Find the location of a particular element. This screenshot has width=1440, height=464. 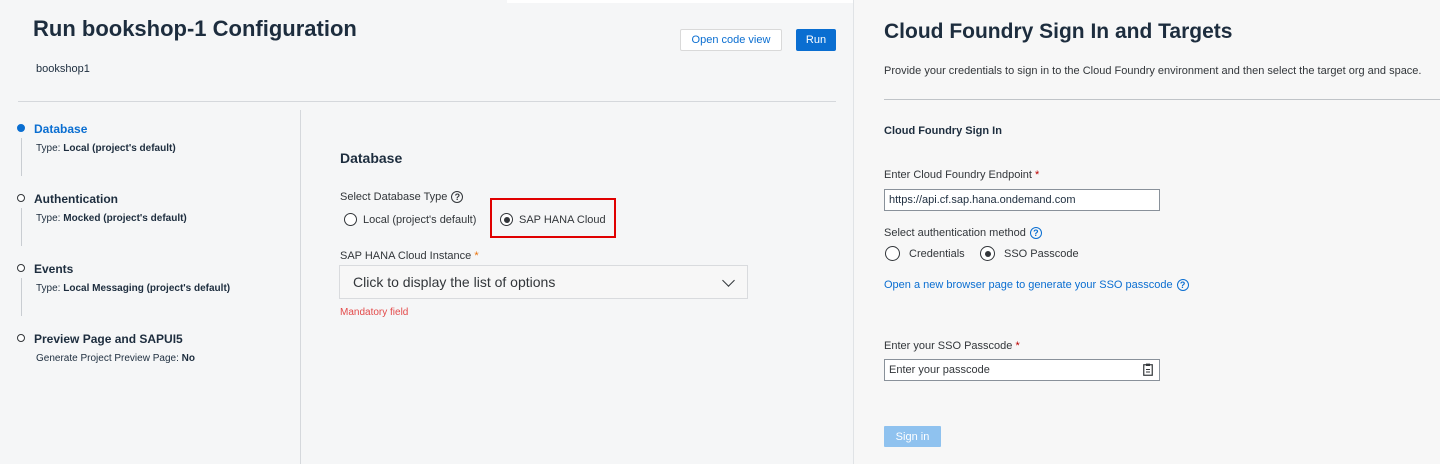

step-title: Authentication is located at coordinates (76, 199).